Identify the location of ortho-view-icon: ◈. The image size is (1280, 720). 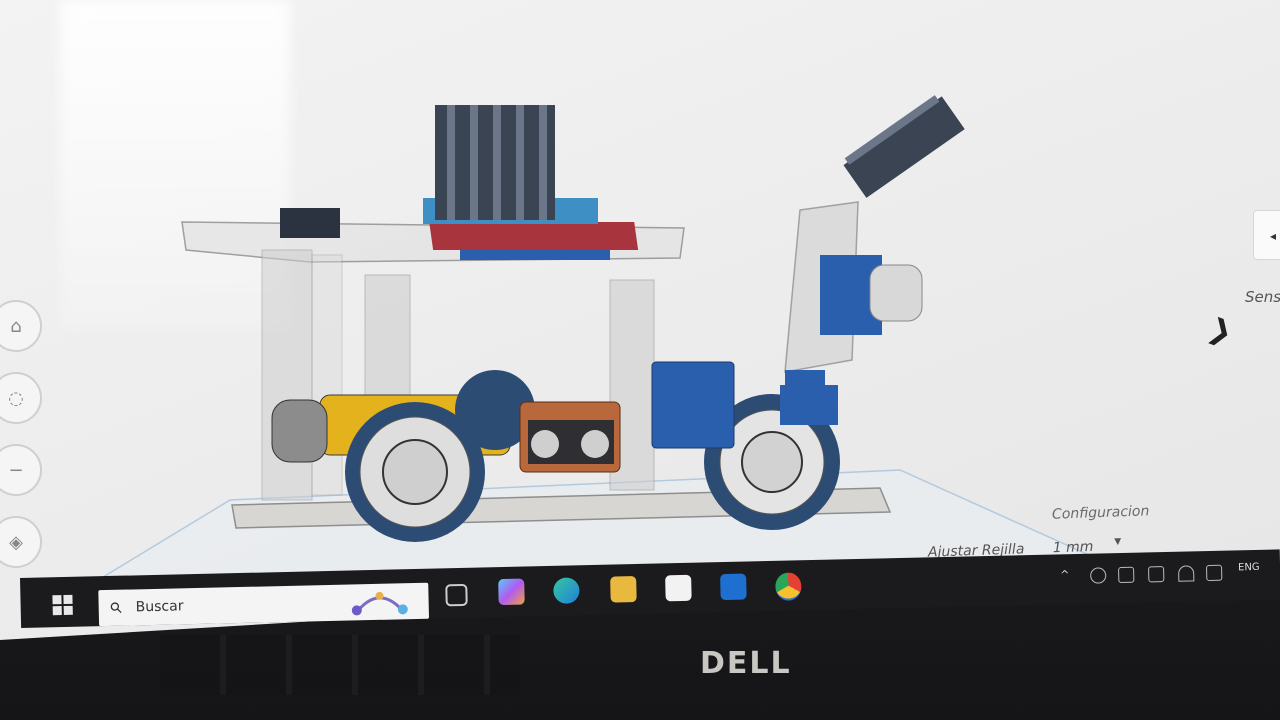
(21, 542).